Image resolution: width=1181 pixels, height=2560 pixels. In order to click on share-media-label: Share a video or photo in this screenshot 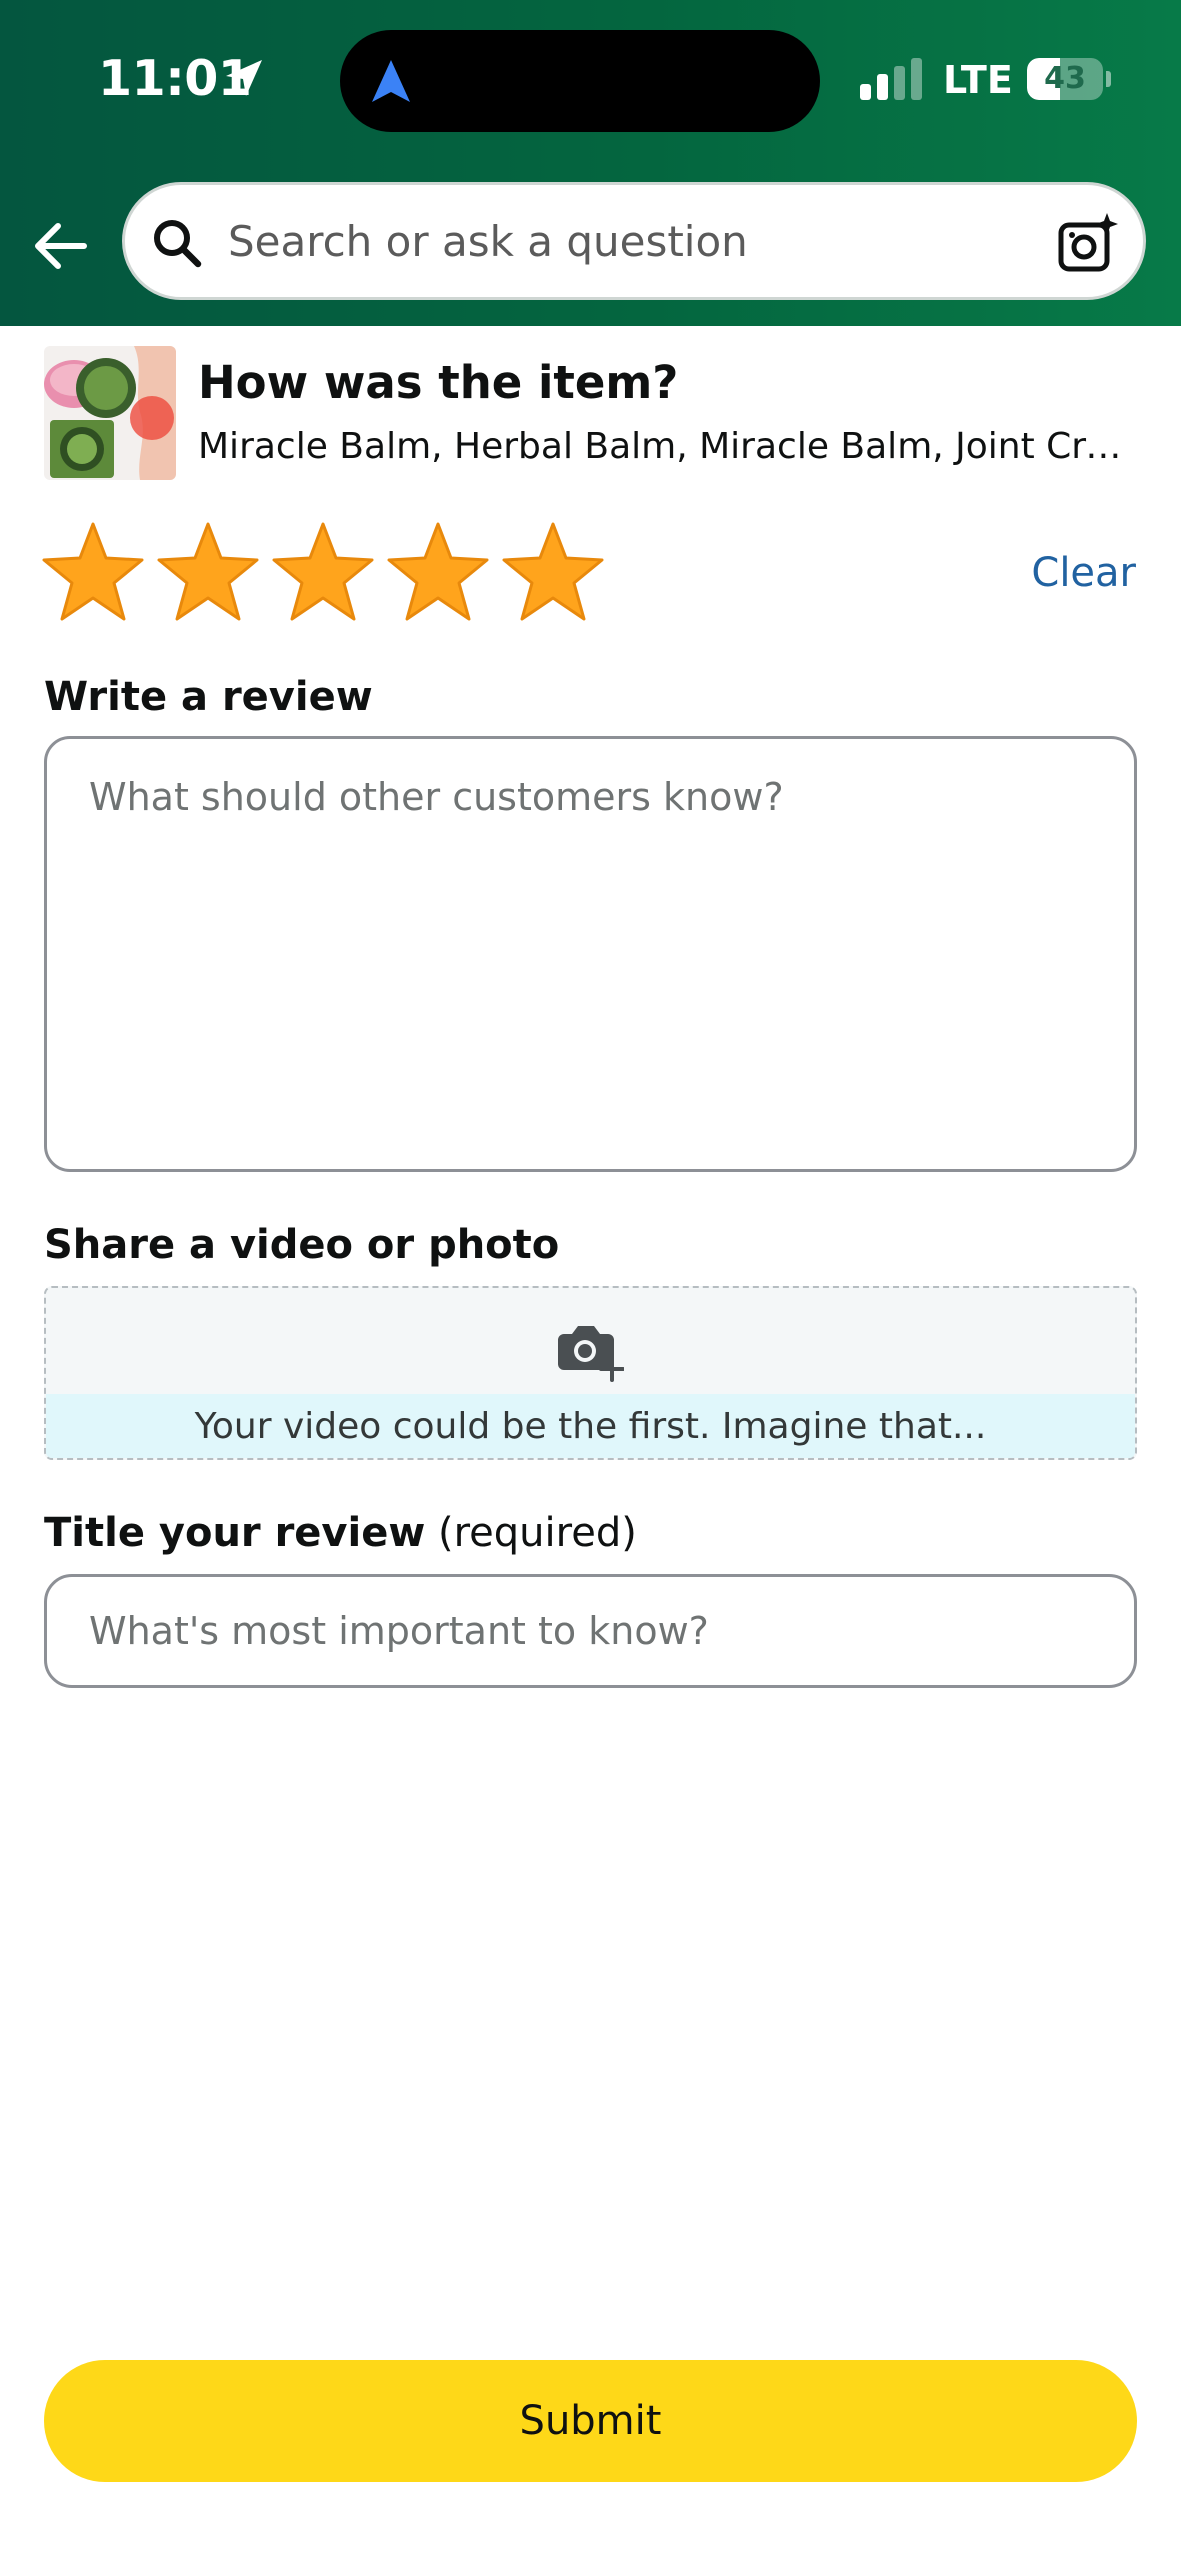, I will do `click(302, 1245)`.